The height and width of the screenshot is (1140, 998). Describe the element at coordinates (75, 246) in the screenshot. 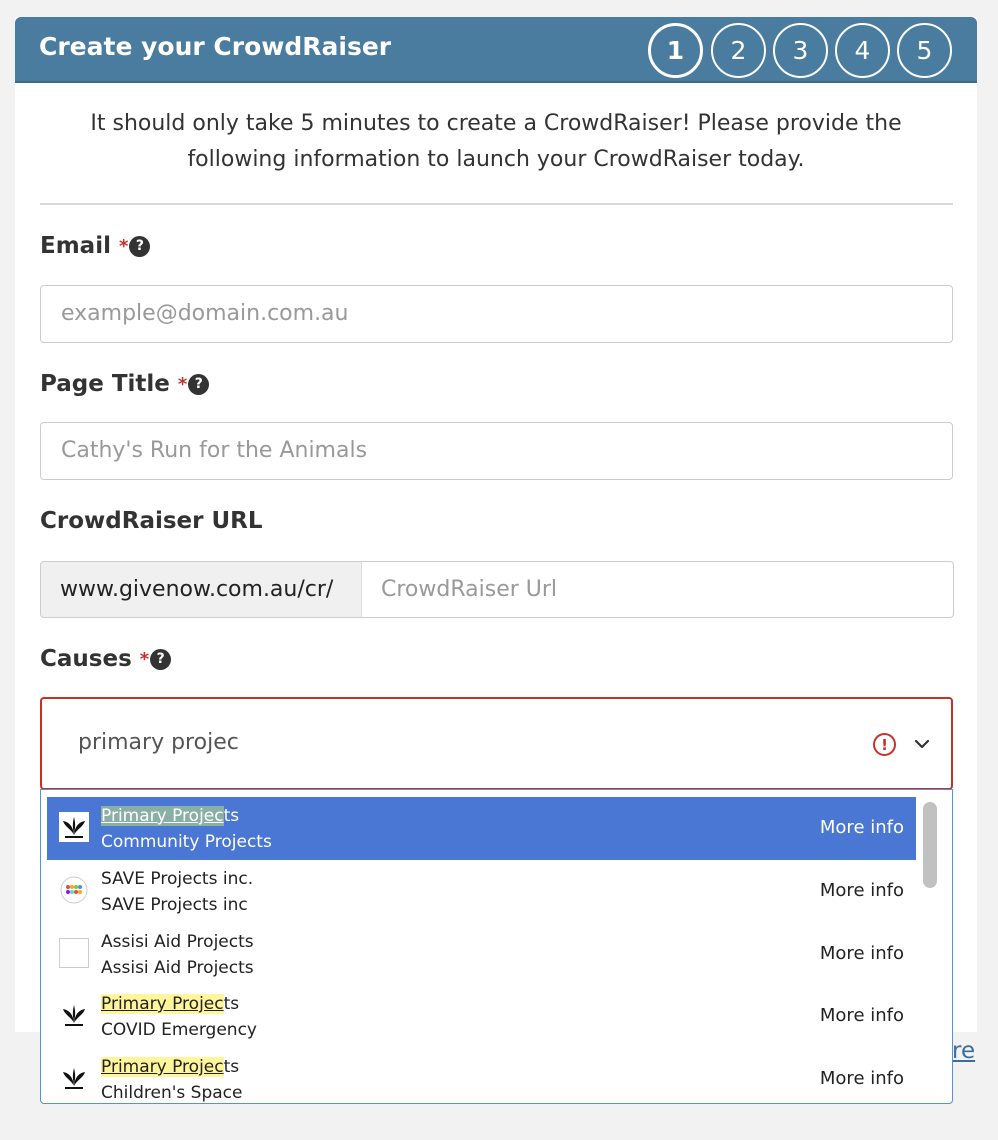

I see `email-label-text: Email` at that location.